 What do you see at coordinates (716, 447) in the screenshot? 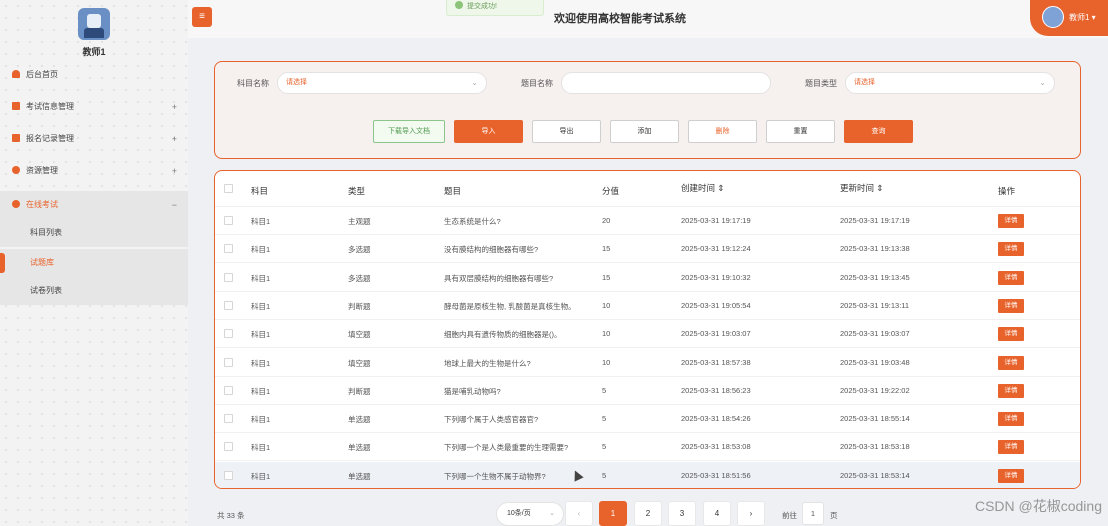
I see `cell-created: 2025-03-31 18:53:08` at bounding box center [716, 447].